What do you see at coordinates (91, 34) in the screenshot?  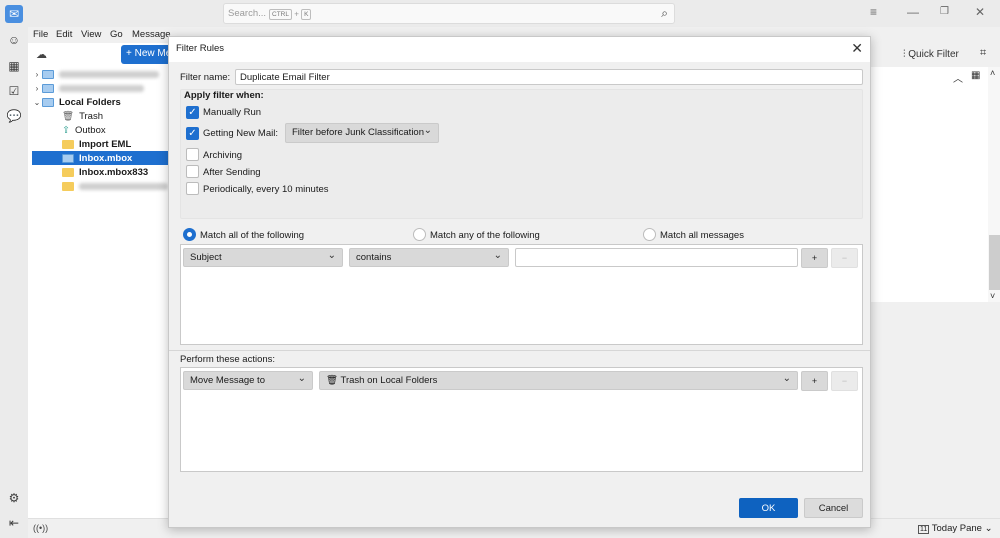 I see `menu-view: View` at bounding box center [91, 34].